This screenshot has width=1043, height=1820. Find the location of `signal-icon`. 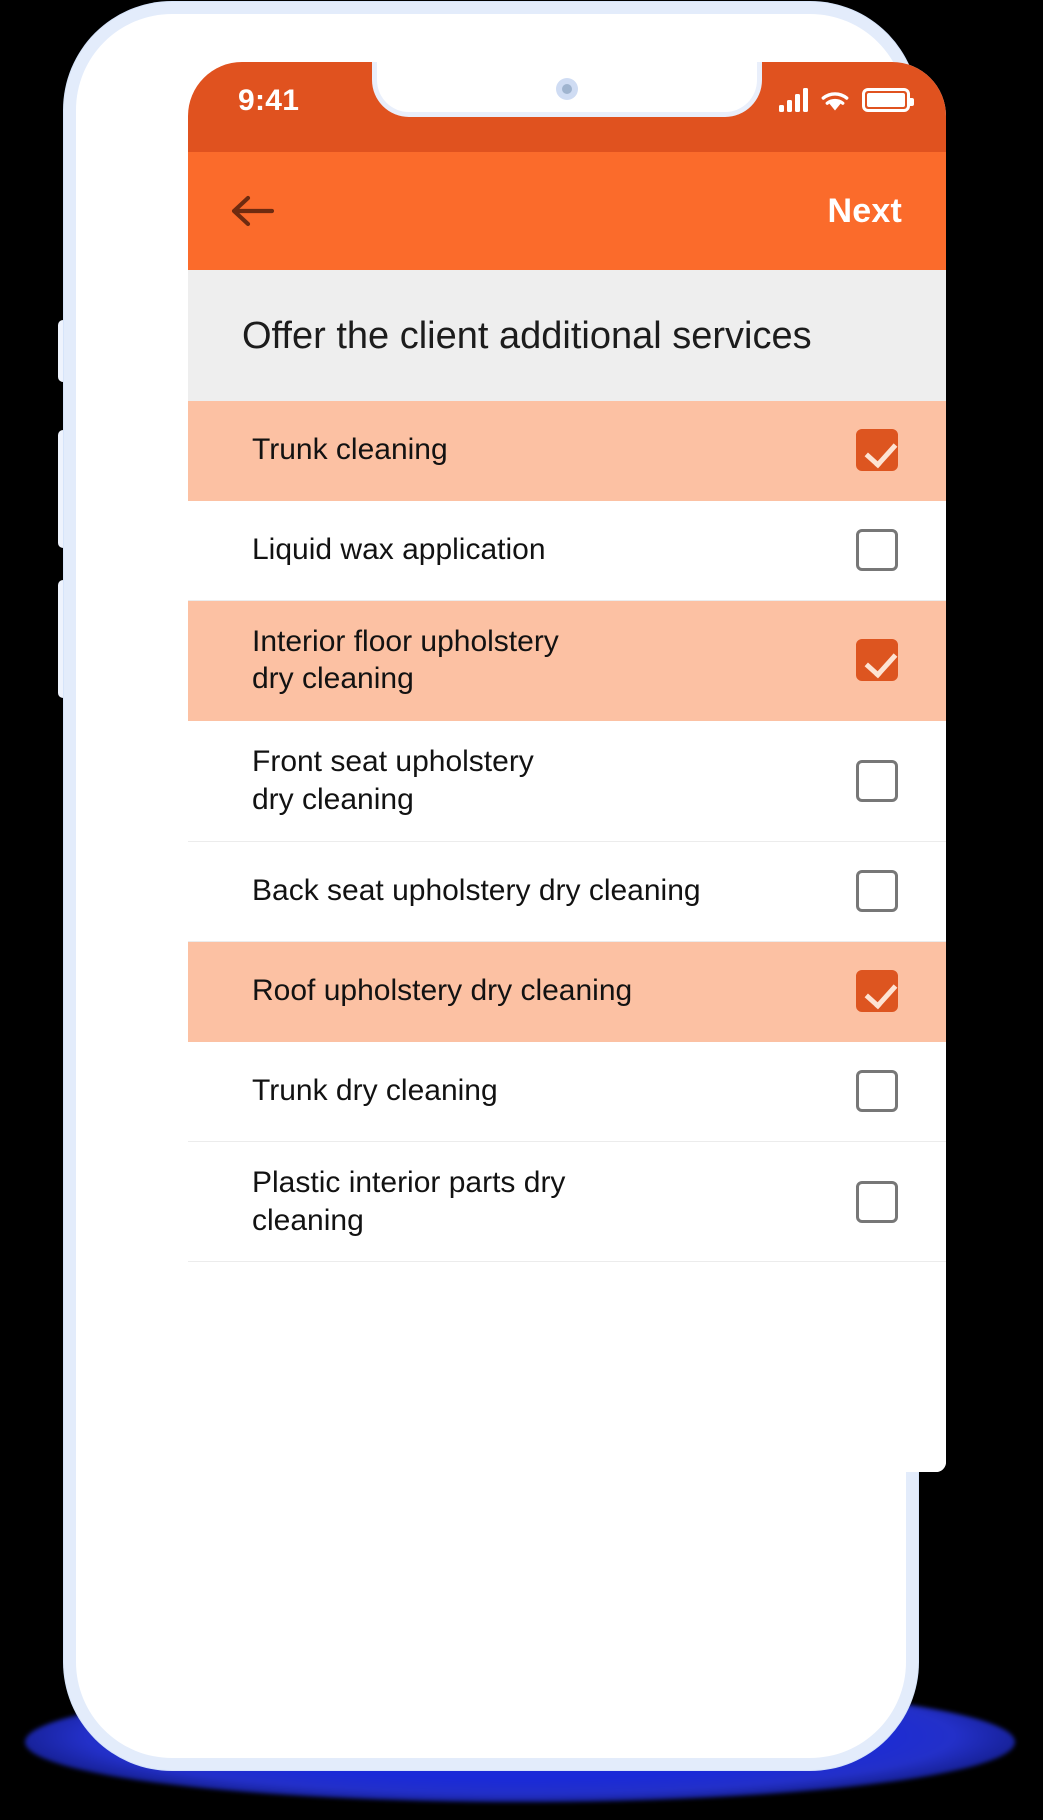

signal-icon is located at coordinates (793, 100).